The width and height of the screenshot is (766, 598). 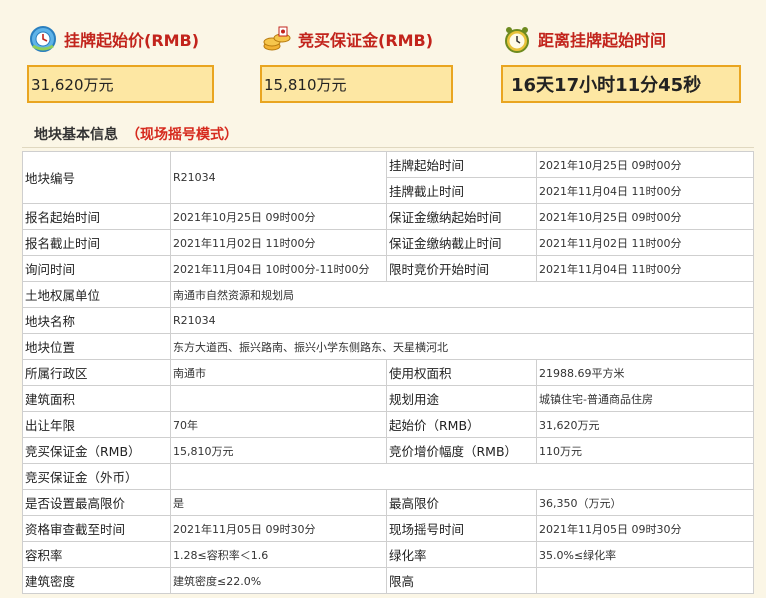 I want to click on section-title: 地块基本信息 （现场摇号模式）, so click(x=136, y=134).